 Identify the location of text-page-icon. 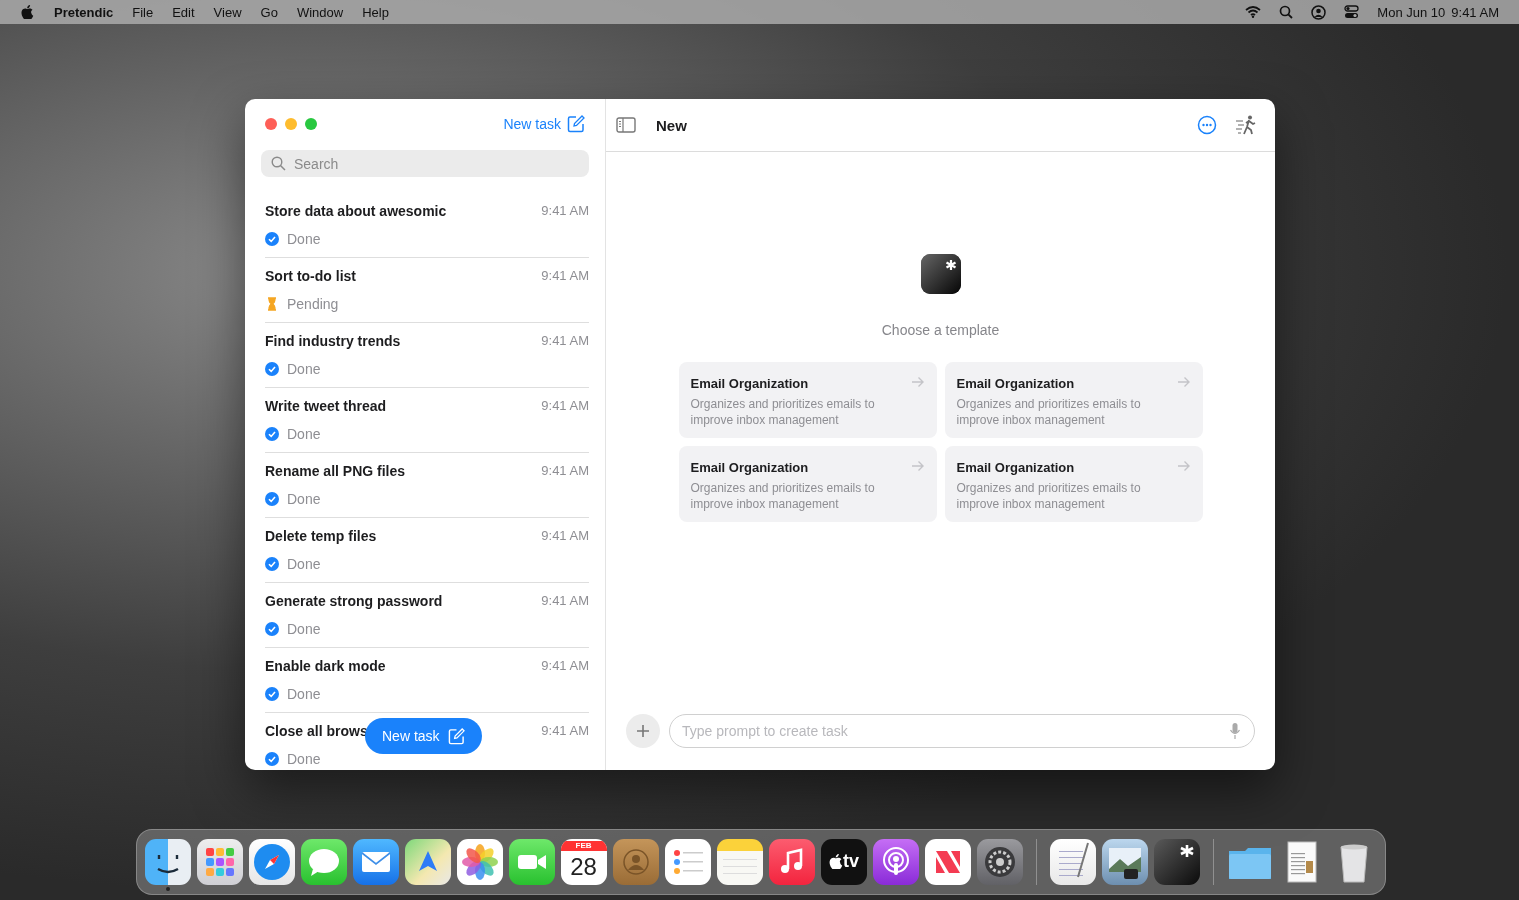
(1072, 861).